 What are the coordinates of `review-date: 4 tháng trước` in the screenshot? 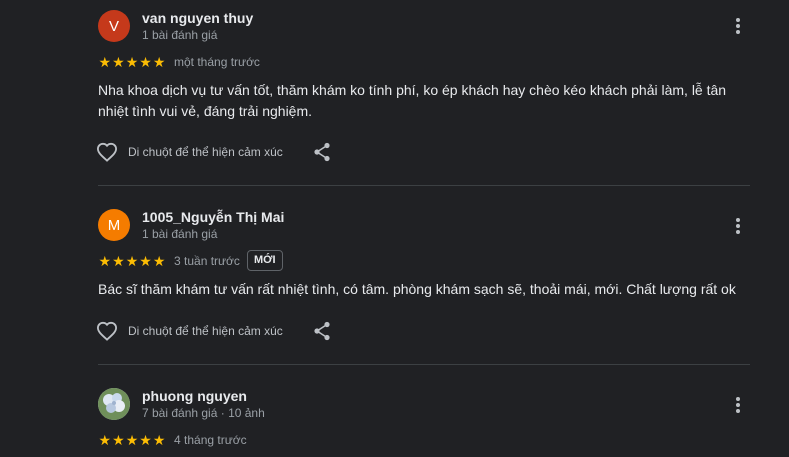 It's located at (210, 440).